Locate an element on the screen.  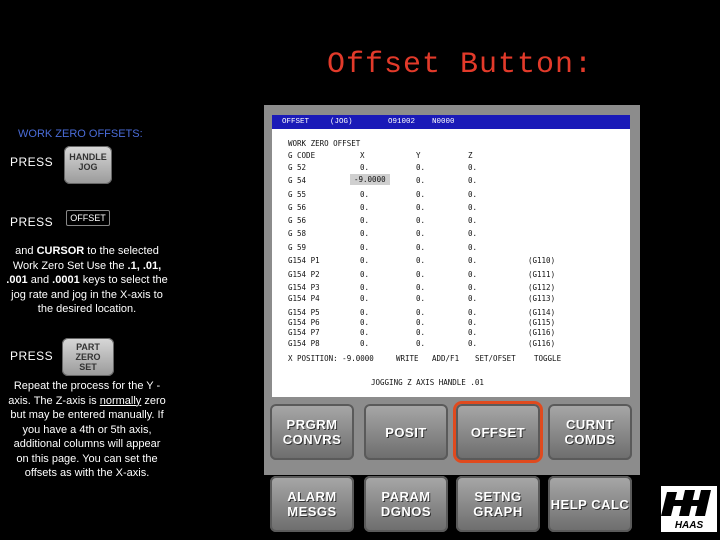
column-header: Z is located at coordinates (470, 155).